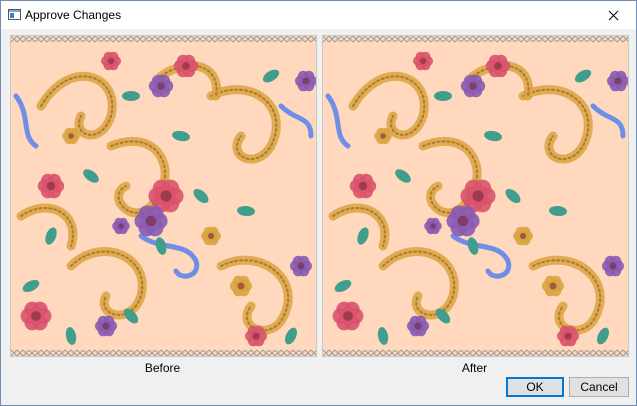 The image size is (637, 406). What do you see at coordinates (474, 368) in the screenshot?
I see `after-caption: After` at bounding box center [474, 368].